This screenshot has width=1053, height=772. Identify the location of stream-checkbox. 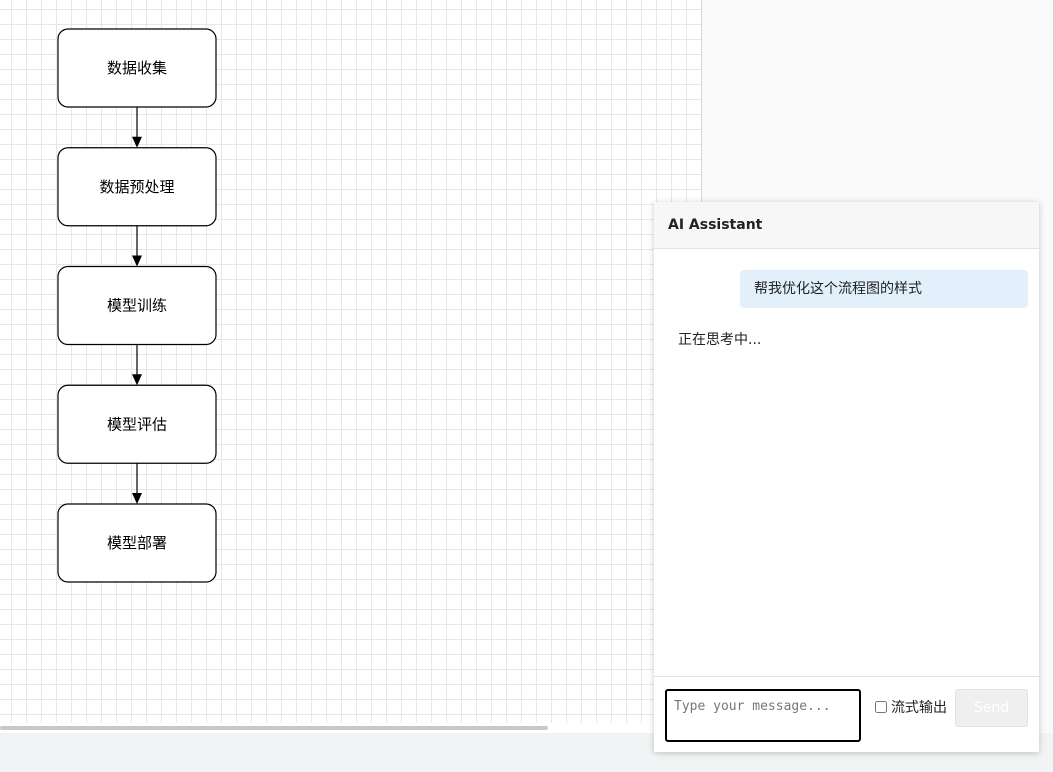
(881, 707).